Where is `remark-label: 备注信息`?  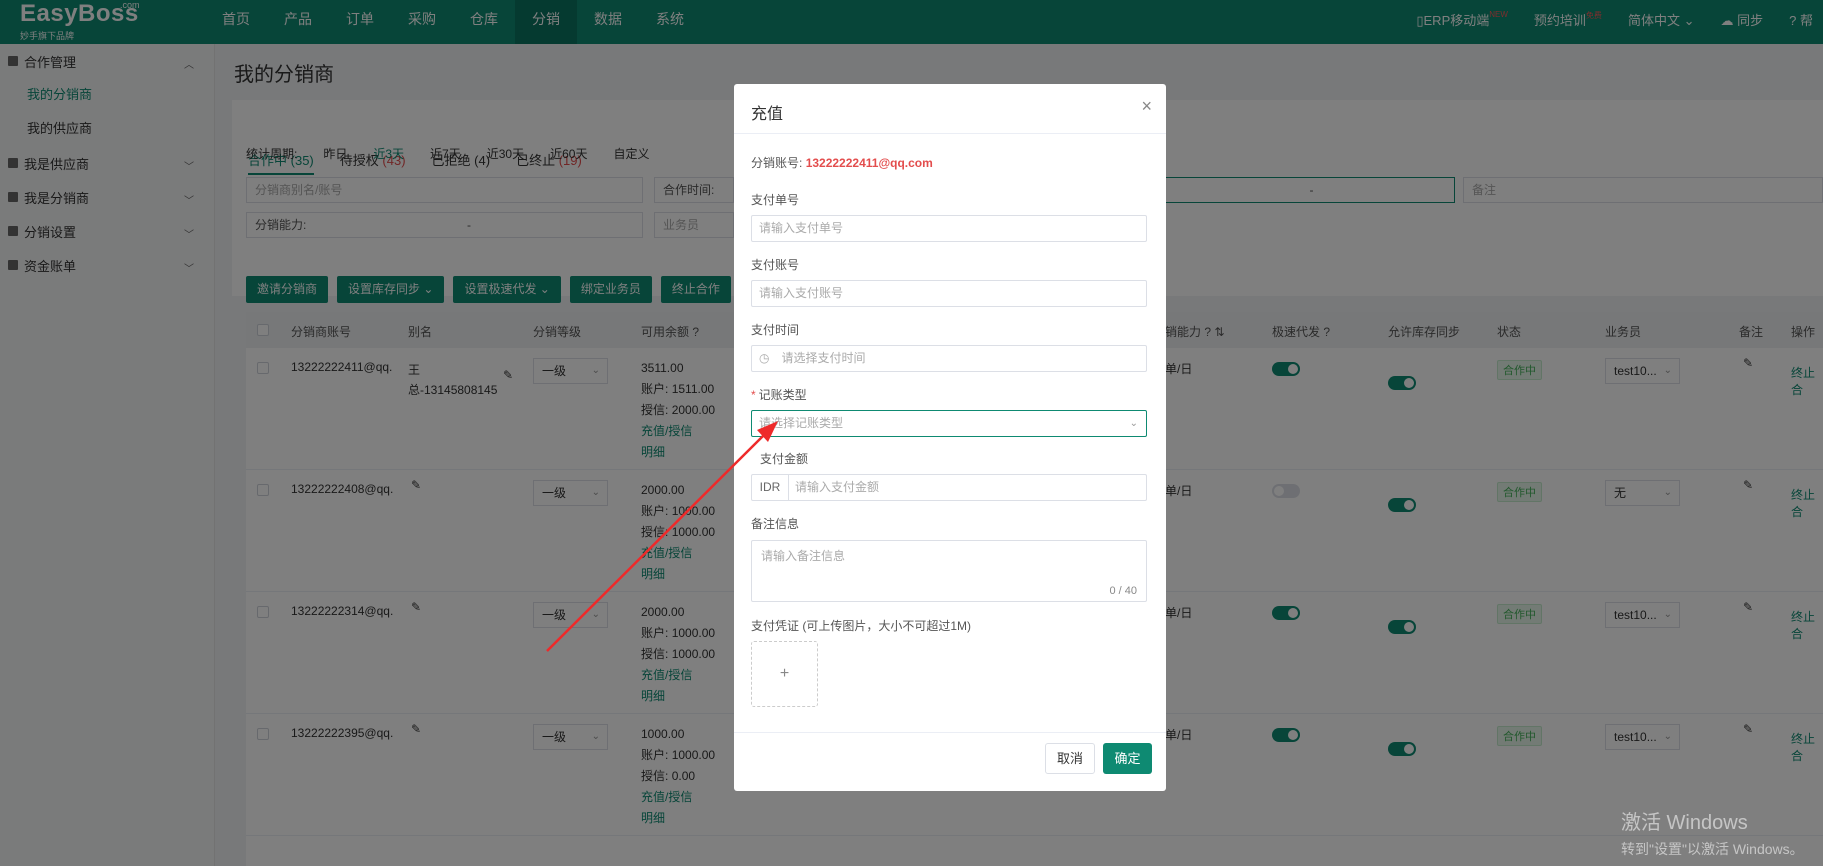
remark-label: 备注信息 is located at coordinates (775, 524).